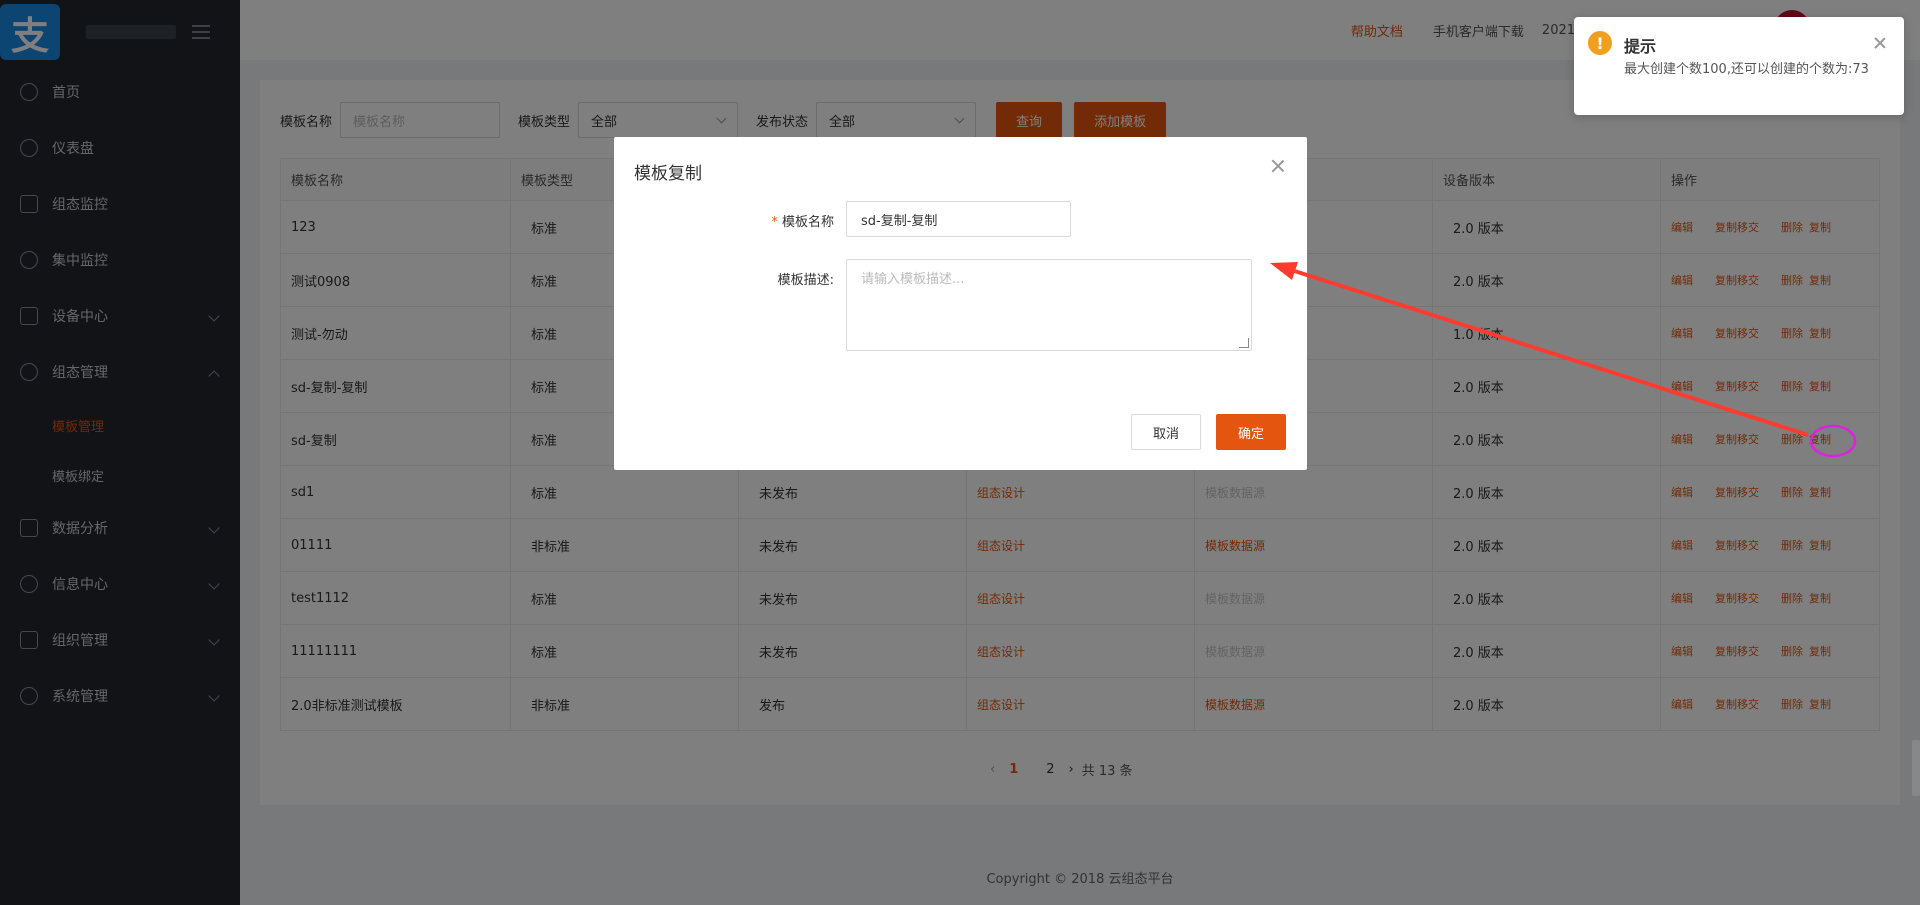 The height and width of the screenshot is (905, 1920). Describe the element at coordinates (1746, 69) in the screenshot. I see `notification-body: 最大创建个数100,还可以创建的个数为:73` at that location.